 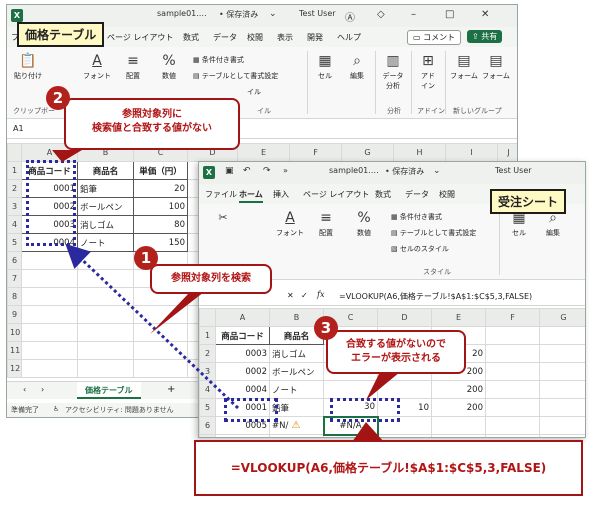 What do you see at coordinates (404, 317) in the screenshot?
I see `col-header: D` at bounding box center [404, 317].